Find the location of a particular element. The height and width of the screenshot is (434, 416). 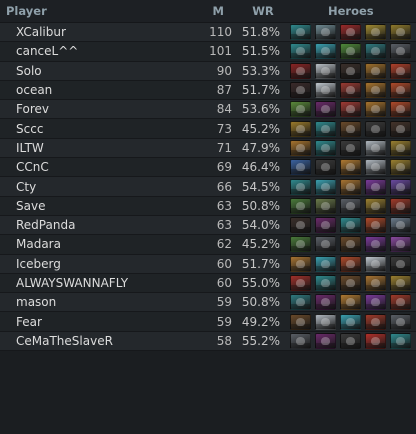

player-name-link: CeMaTheSlaveR is located at coordinates (95, 341).